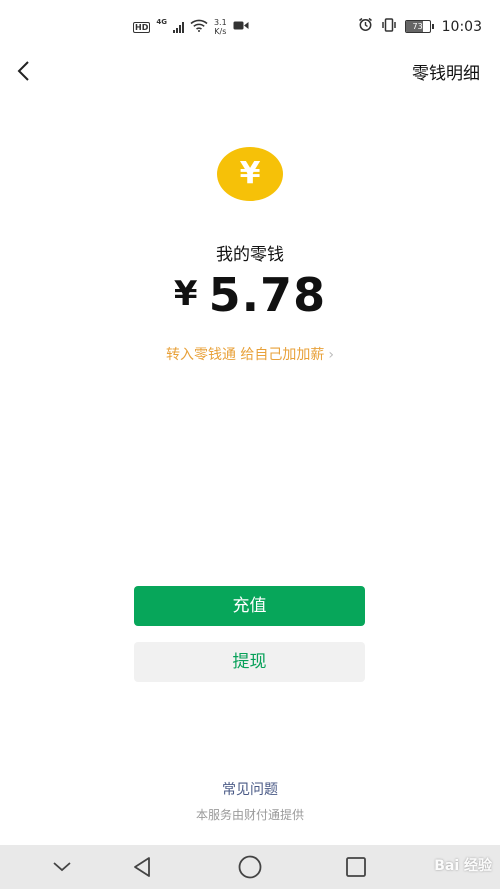  I want to click on square-recents-icon, so click(356, 867).